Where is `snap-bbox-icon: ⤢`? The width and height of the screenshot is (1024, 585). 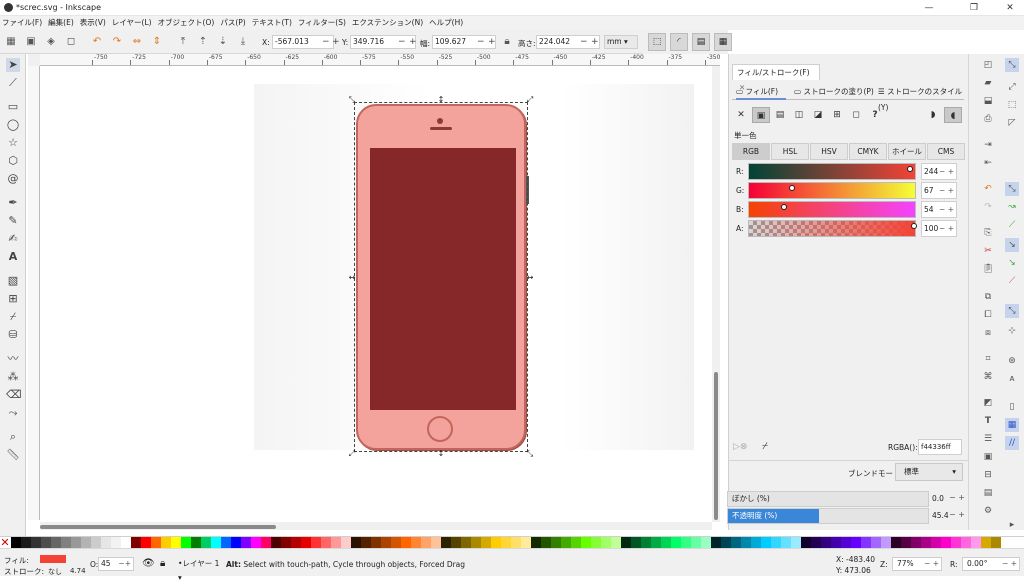
snap-bbox-icon: ⤢ is located at coordinates (1012, 87).